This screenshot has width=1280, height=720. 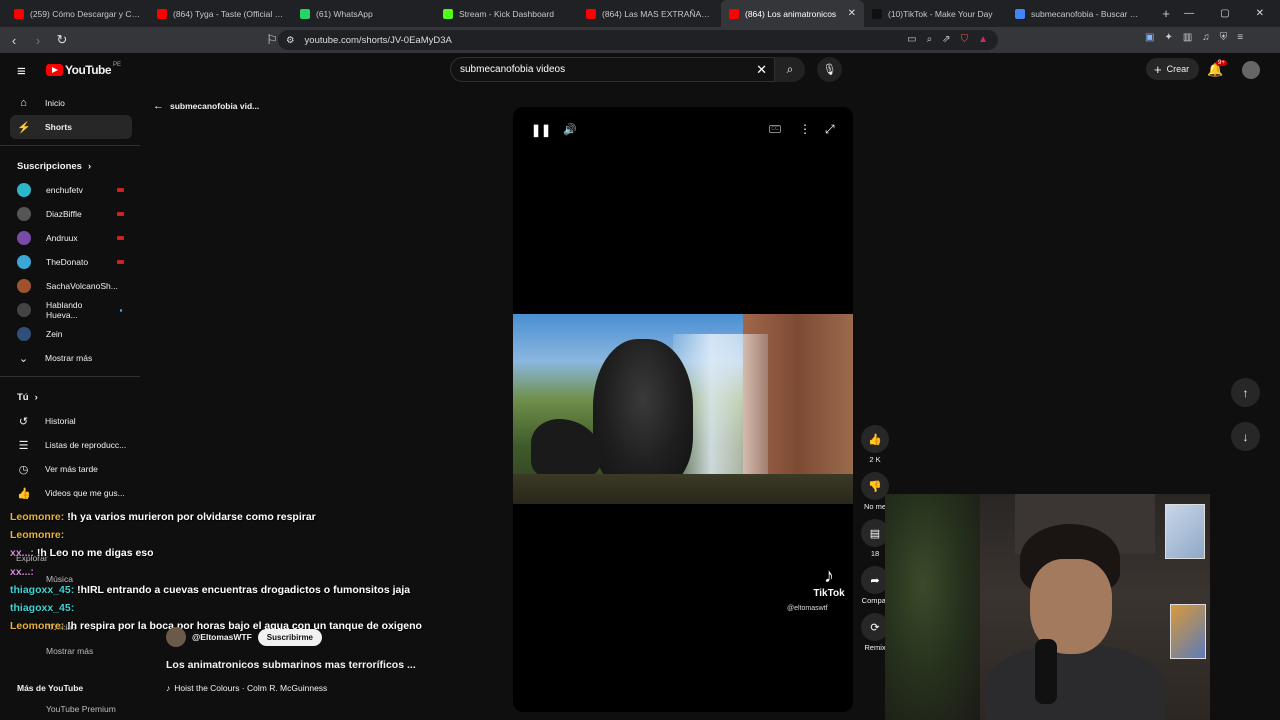 What do you see at coordinates (1224, 37) in the screenshot?
I see `vpn-icon: ⛨` at bounding box center [1224, 37].